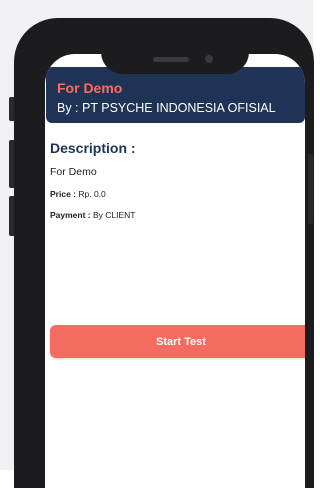 This screenshot has width=320, height=488. Describe the element at coordinates (11, 164) in the screenshot. I see `volume-up-button` at that location.